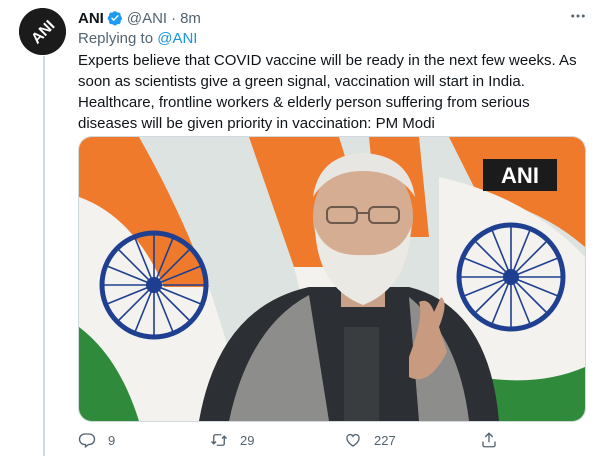 The height and width of the screenshot is (456, 601). What do you see at coordinates (147, 18) in the screenshot?
I see `author-handle: @ANI` at bounding box center [147, 18].